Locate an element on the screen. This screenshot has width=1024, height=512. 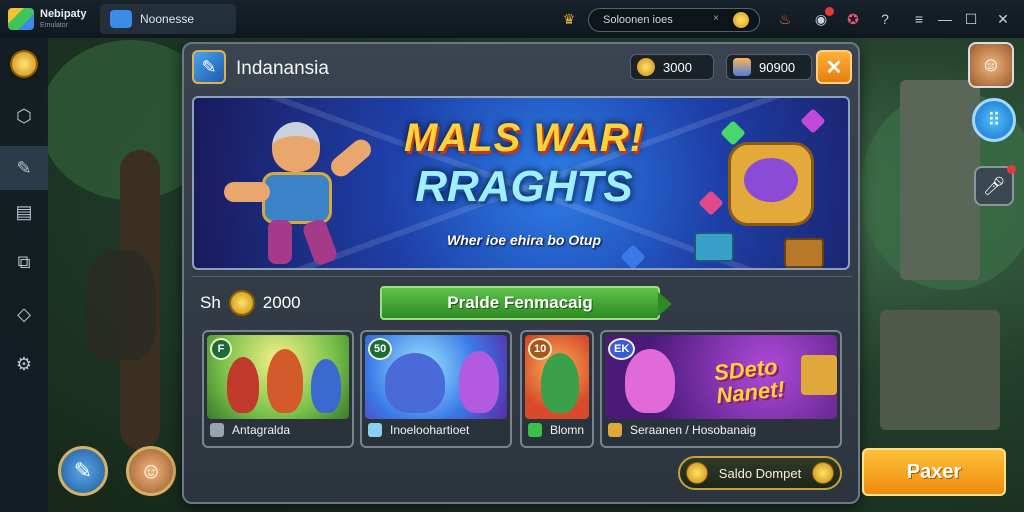
sidebar-item-apk: ⧉ is located at coordinates (24, 262).